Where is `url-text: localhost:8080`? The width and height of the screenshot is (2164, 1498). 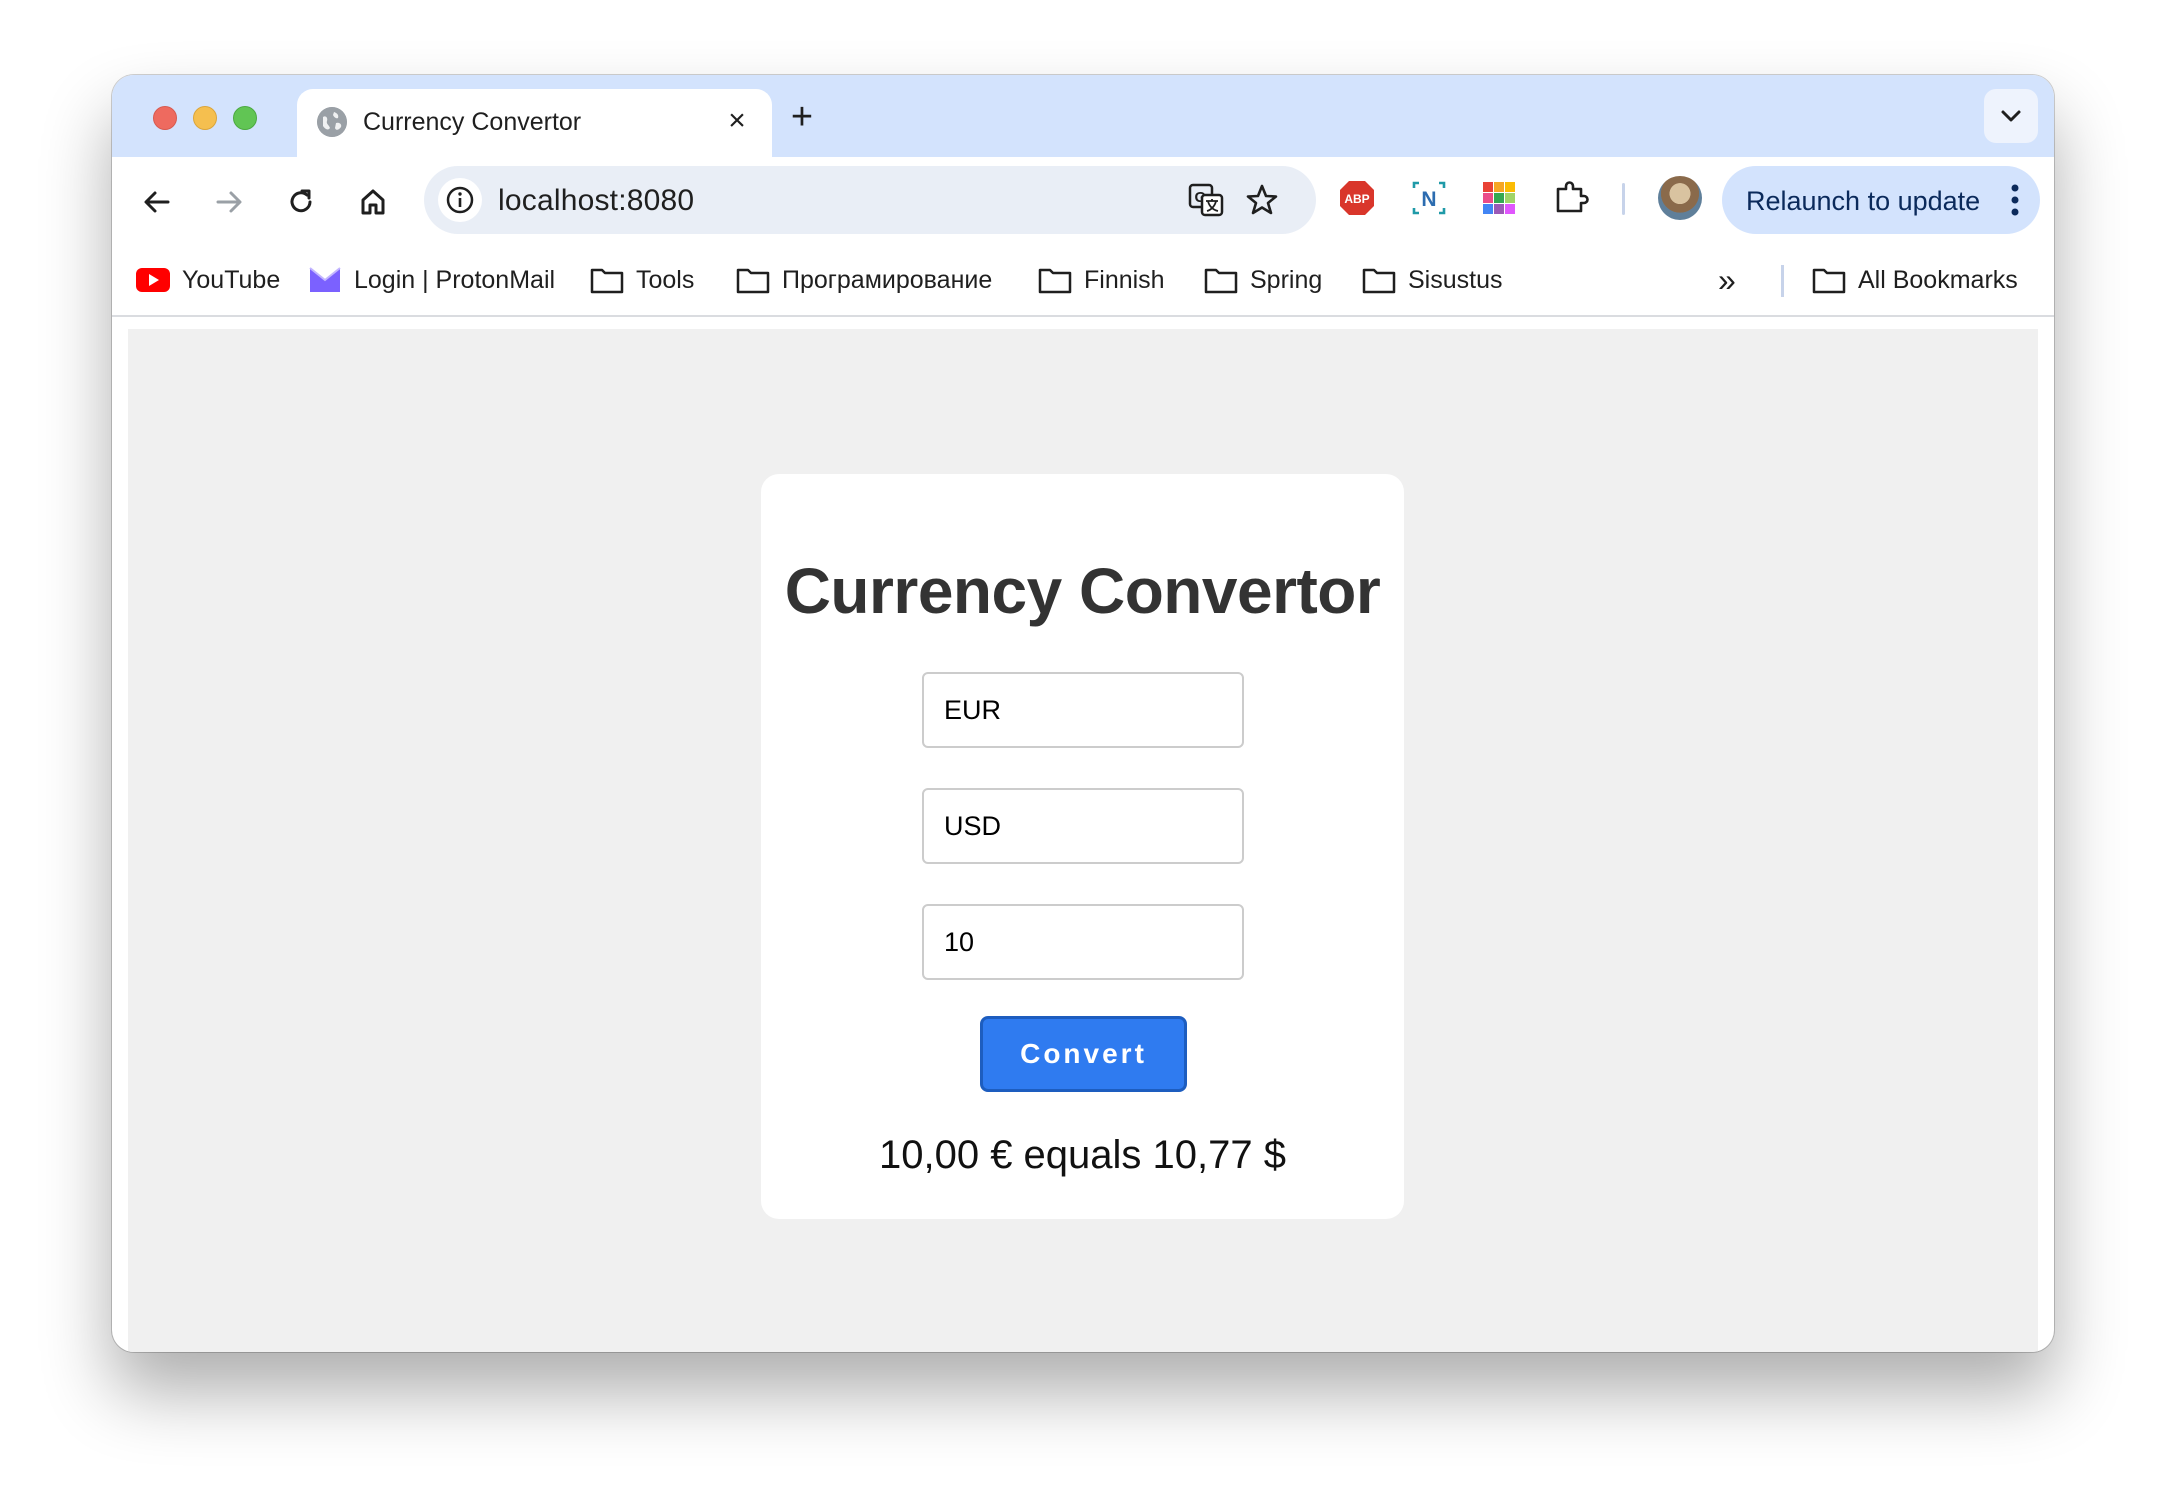 url-text: localhost:8080 is located at coordinates (596, 201).